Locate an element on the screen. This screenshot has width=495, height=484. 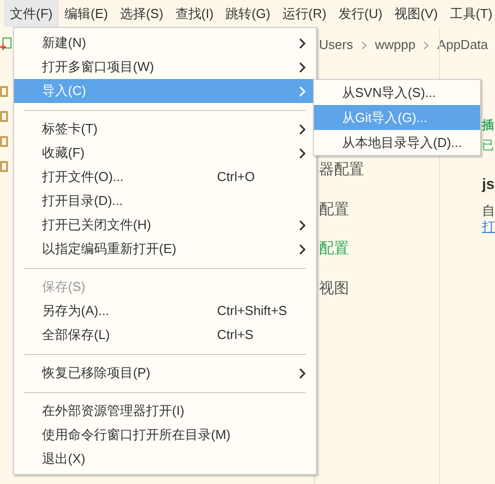
settings-item: 器配置 is located at coordinates (341, 170).